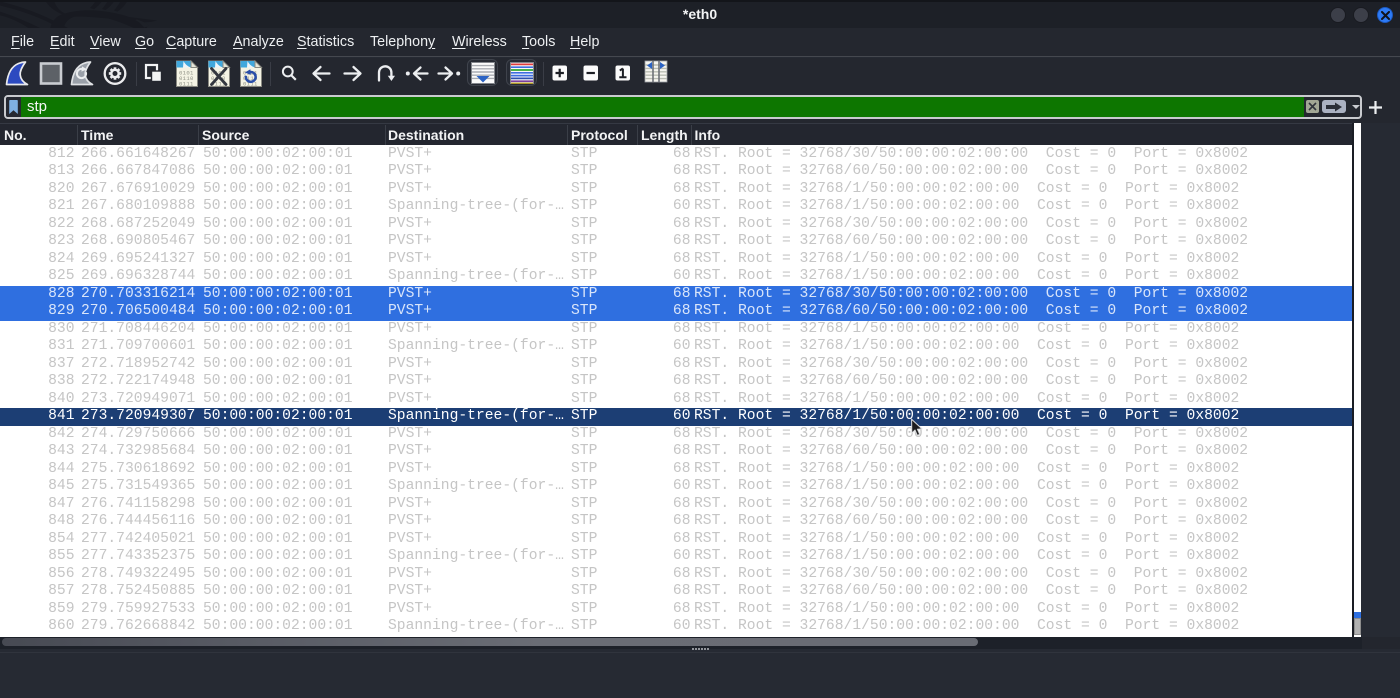 This screenshot has width=1400, height=698. I want to click on svg-text: 0111, so click(186, 83).